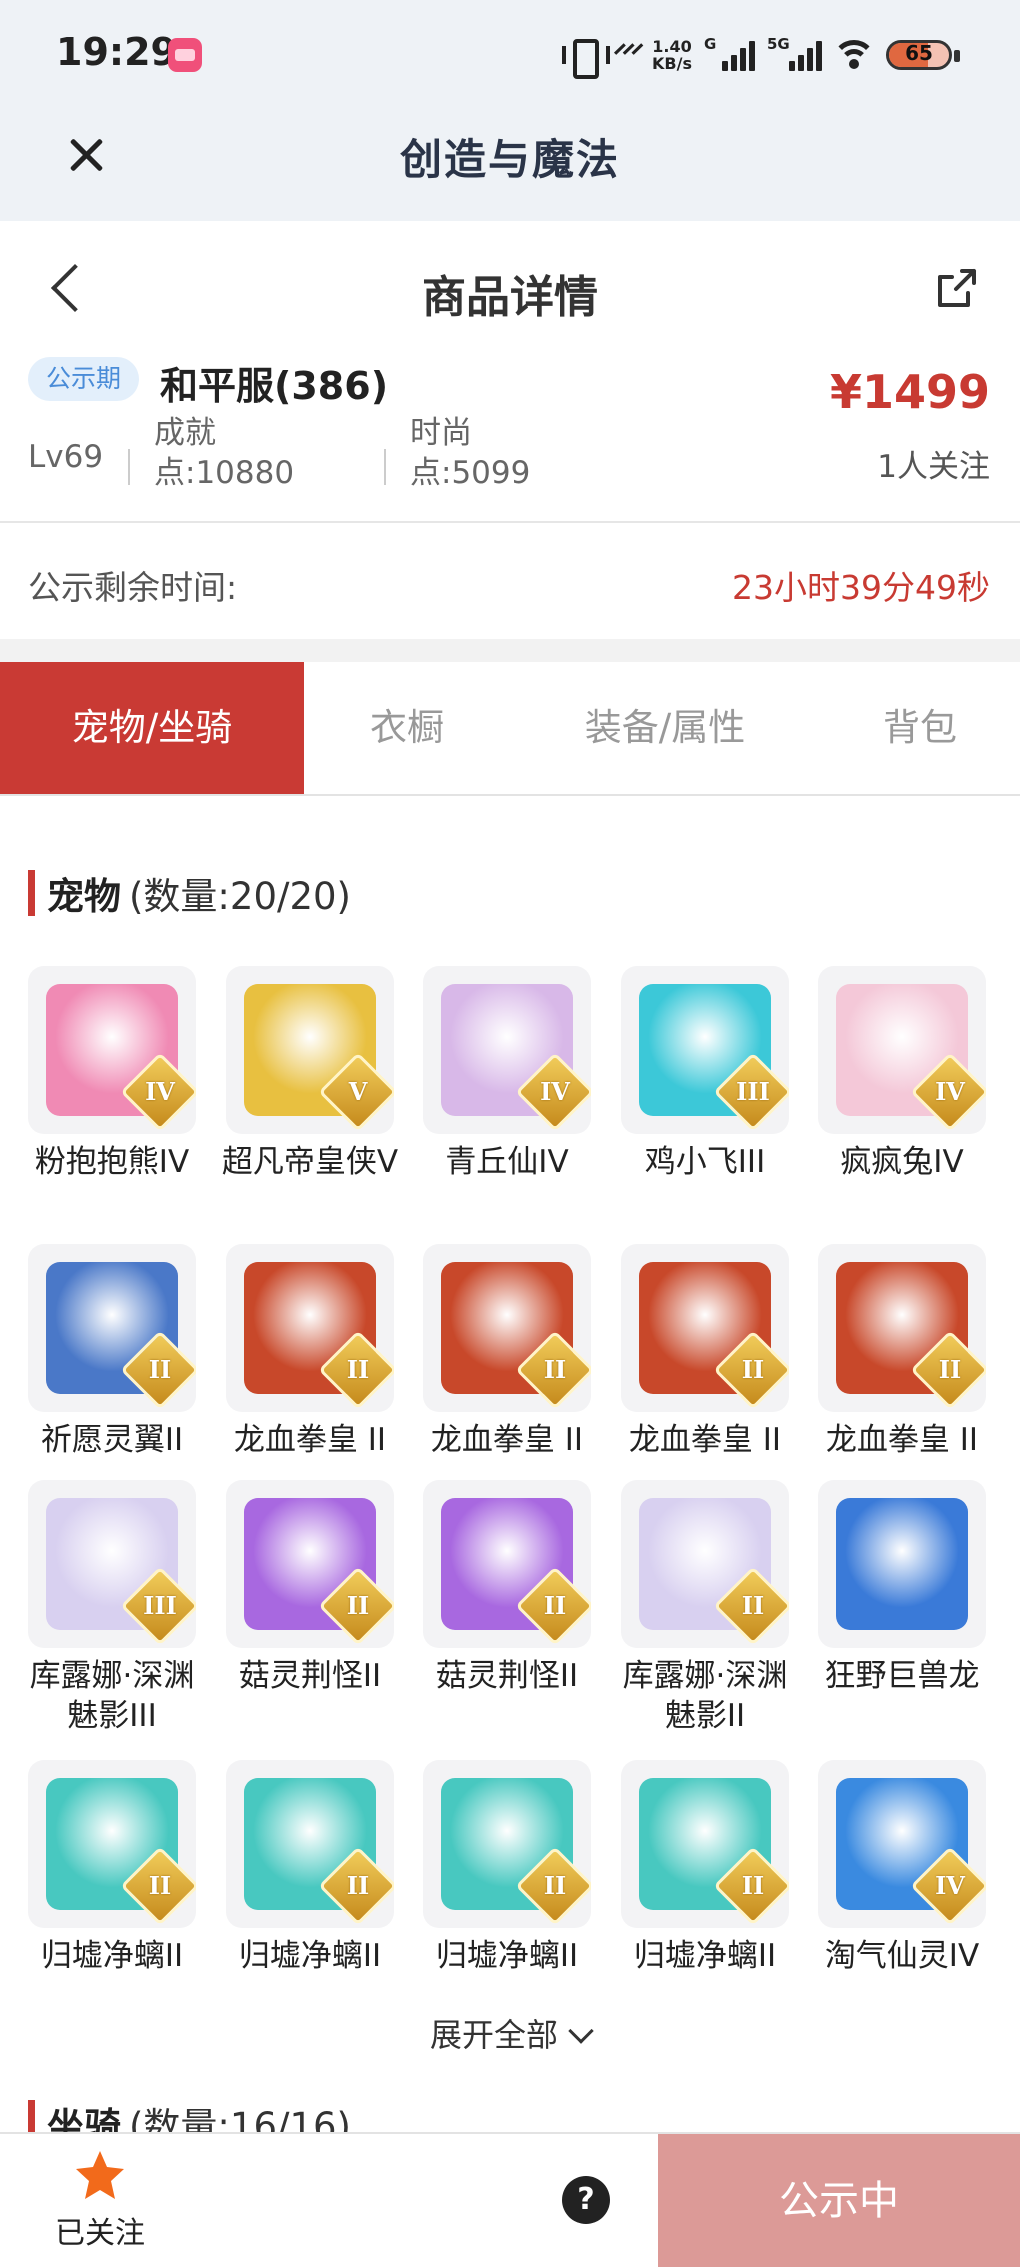 Image resolution: width=1020 pixels, height=2267 pixels. I want to click on pet-card: III 库露娜·深渊魅影III, so click(112, 1608).